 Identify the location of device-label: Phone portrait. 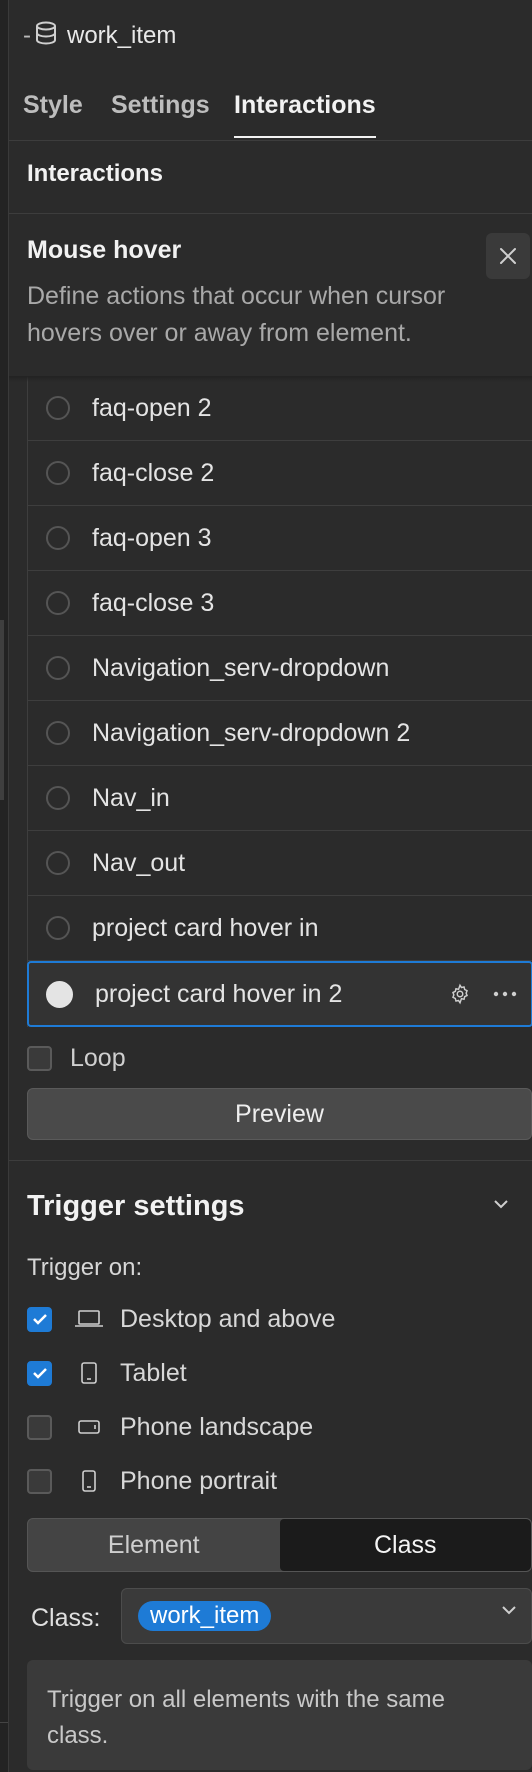
(199, 1480).